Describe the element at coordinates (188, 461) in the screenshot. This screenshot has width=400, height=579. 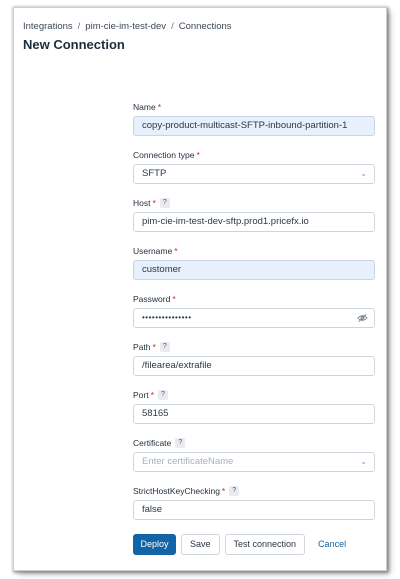
I see `certificate-placeholder: Enter certificateName` at that location.